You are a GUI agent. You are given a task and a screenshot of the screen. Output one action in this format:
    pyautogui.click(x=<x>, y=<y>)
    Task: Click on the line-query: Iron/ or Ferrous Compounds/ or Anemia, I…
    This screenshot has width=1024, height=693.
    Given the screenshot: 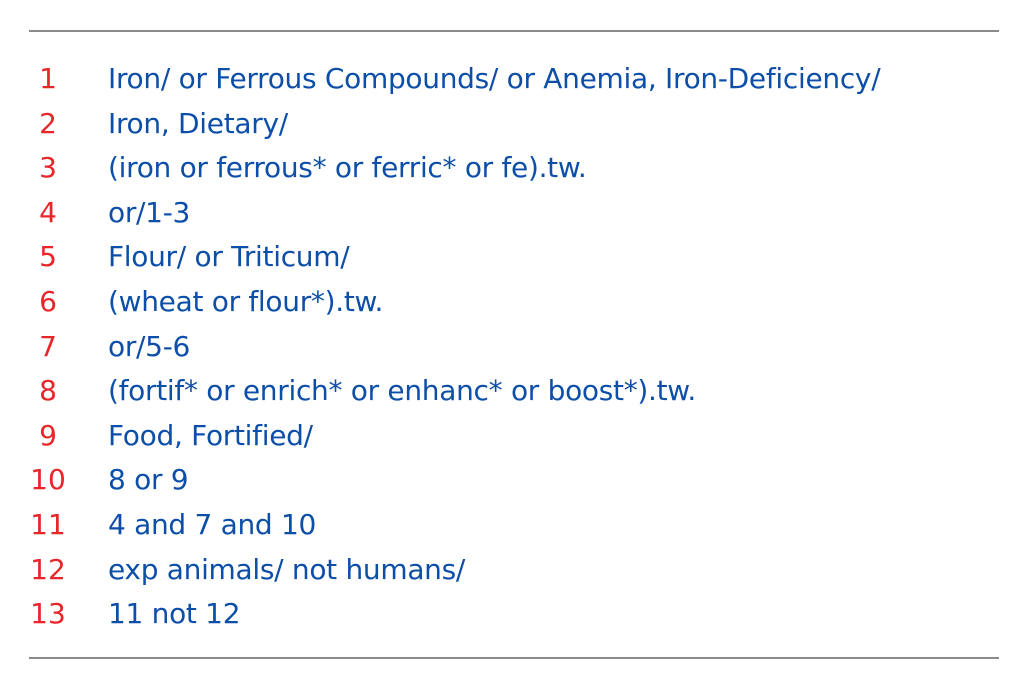 What is the action you would take?
    pyautogui.click(x=494, y=78)
    